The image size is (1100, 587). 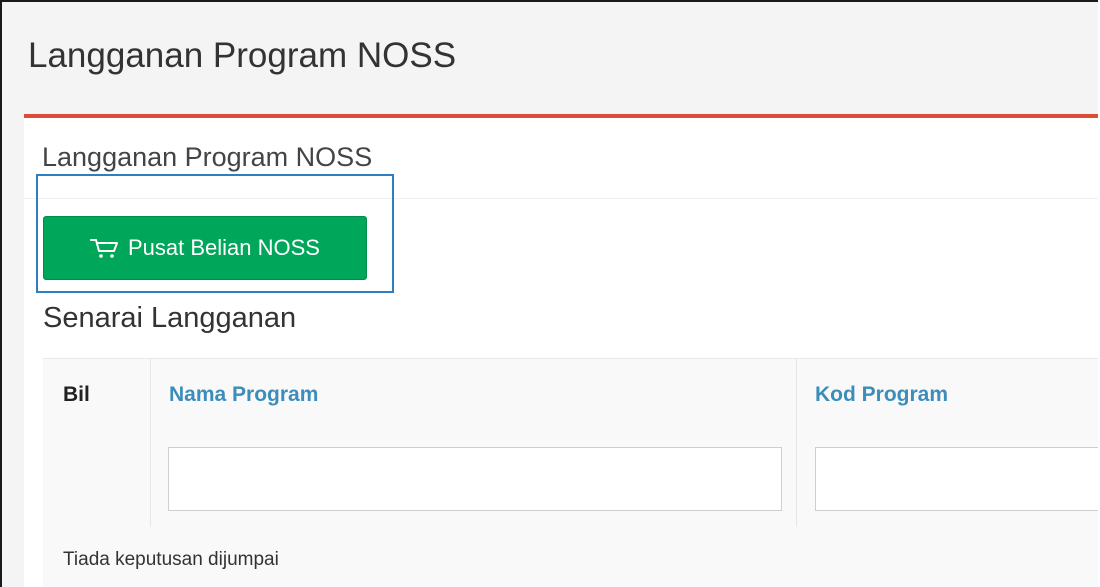 I want to click on shop-center-button: Pusat Belian NOSS, so click(x=205, y=248).